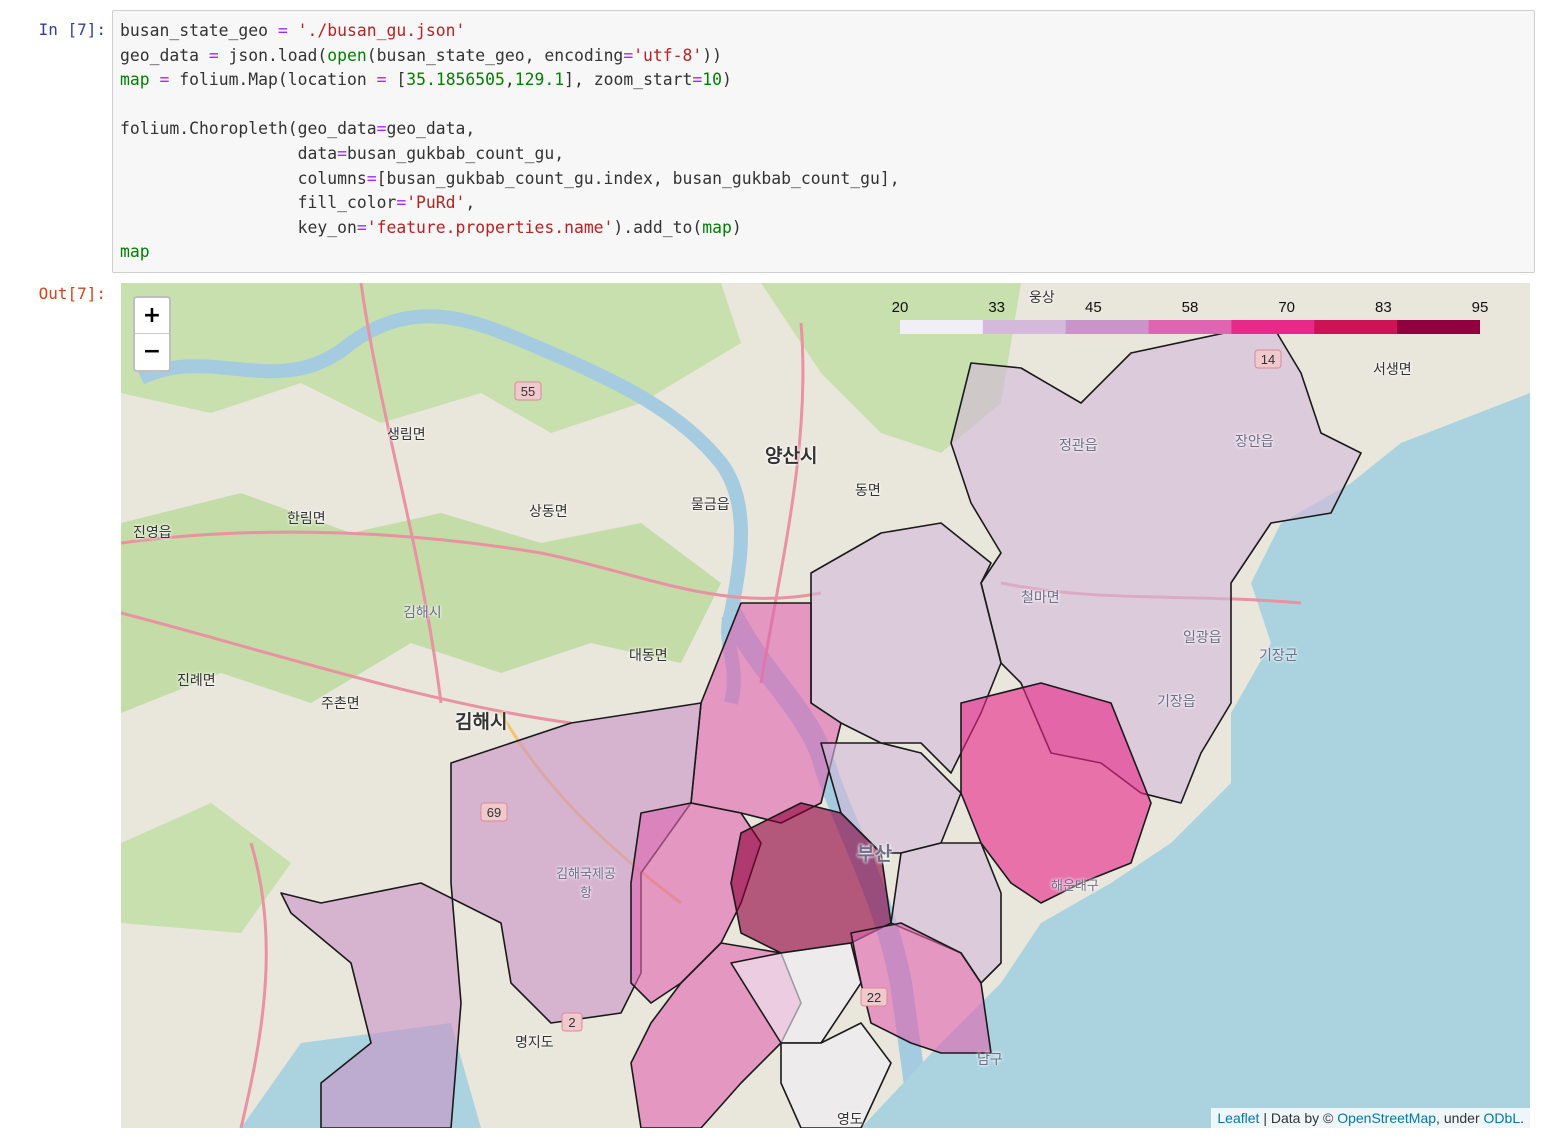  What do you see at coordinates (1268, 359) in the screenshot?
I see `road-shield-14: 14` at bounding box center [1268, 359].